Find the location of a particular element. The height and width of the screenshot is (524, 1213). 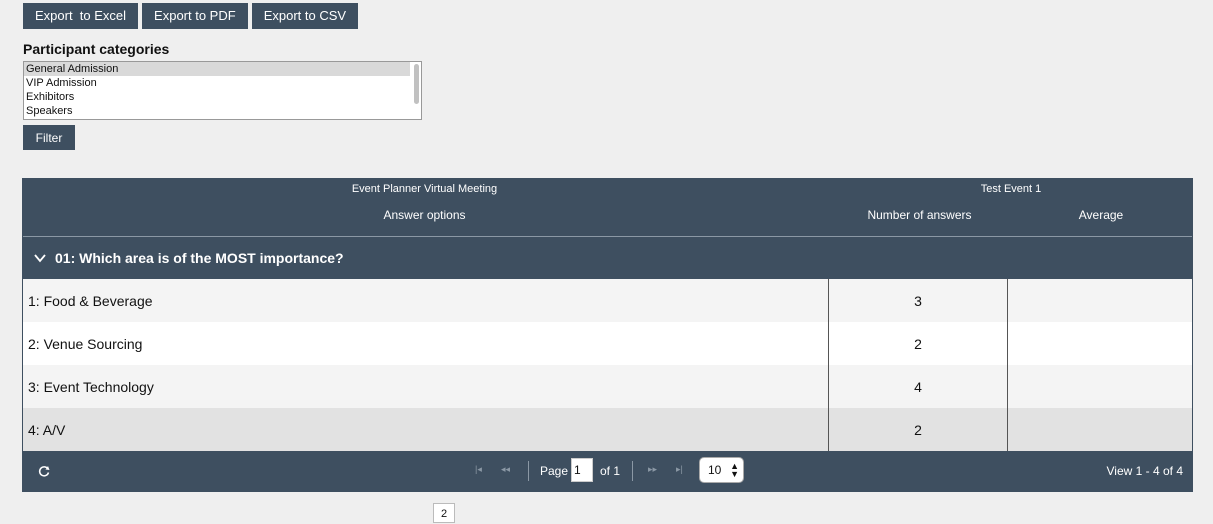

export-csv-button: Export to CSV is located at coordinates (305, 16).